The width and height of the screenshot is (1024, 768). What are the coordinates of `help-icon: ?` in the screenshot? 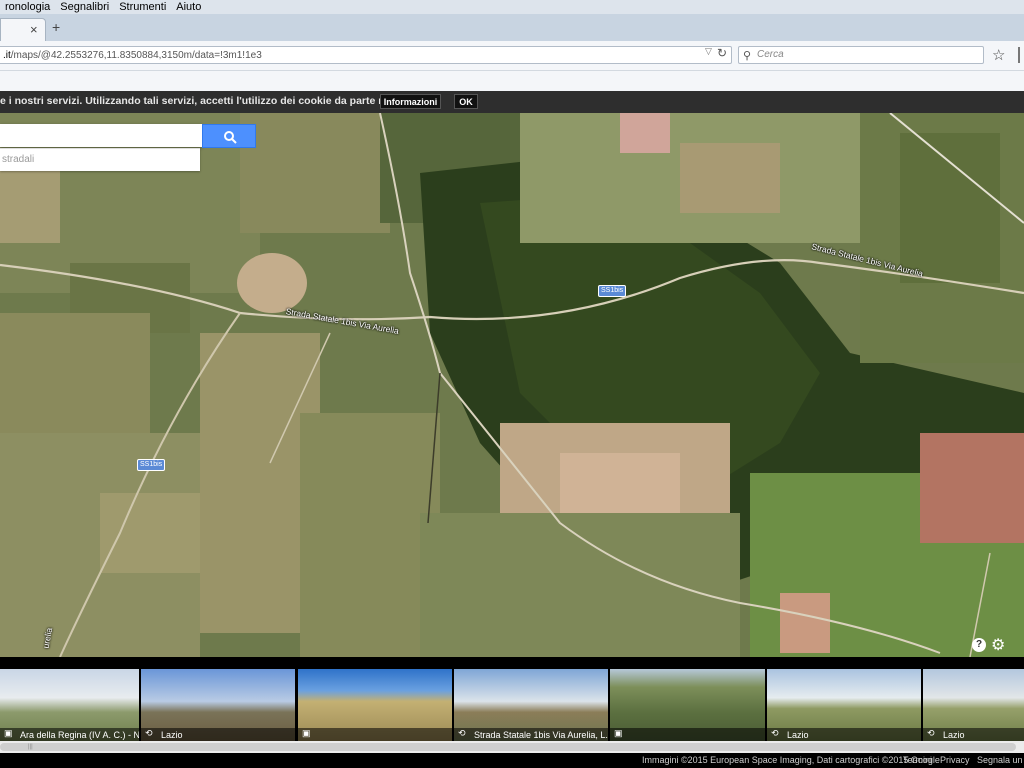 It's located at (979, 645).